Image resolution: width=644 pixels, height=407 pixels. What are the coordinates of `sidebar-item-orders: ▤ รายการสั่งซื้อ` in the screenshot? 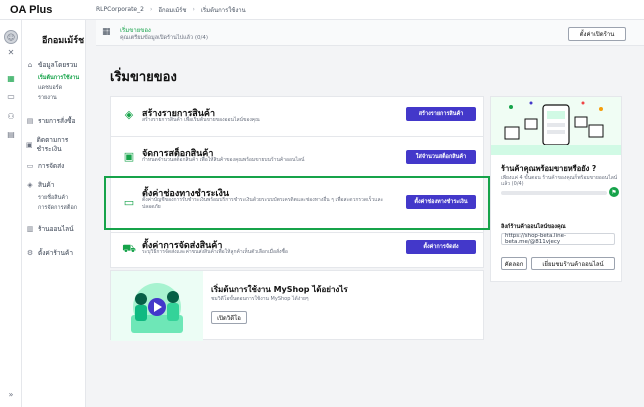 It's located at (66, 121).